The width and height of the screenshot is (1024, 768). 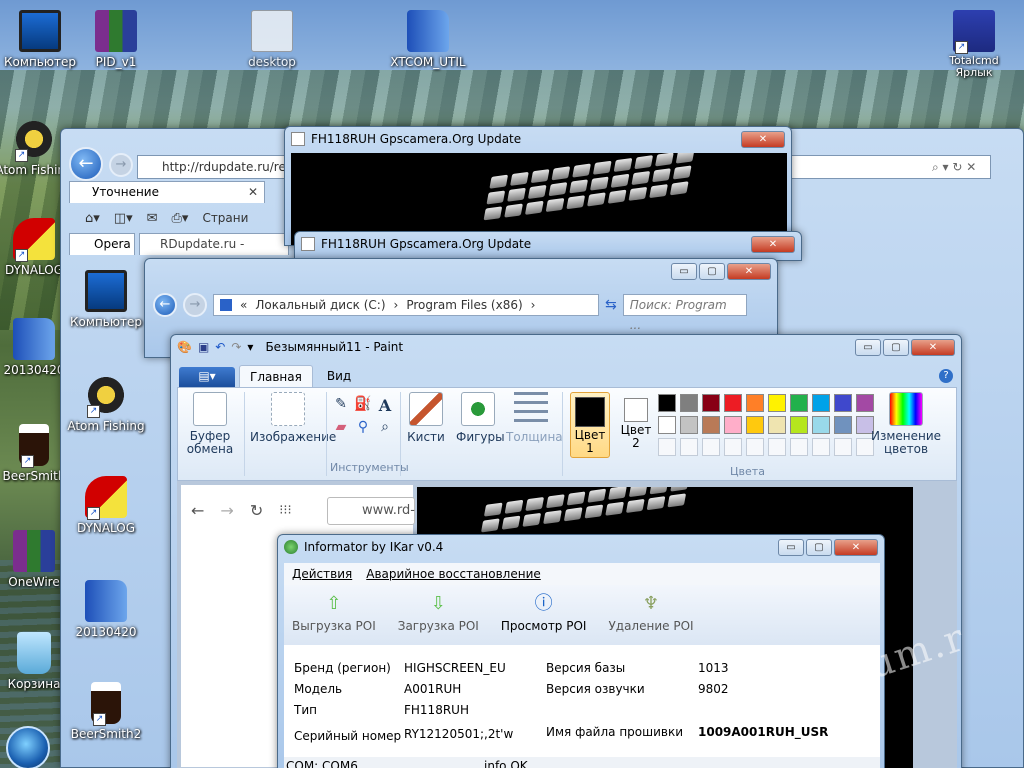 I want to click on tab-home: Главная, so click(x=276, y=376).